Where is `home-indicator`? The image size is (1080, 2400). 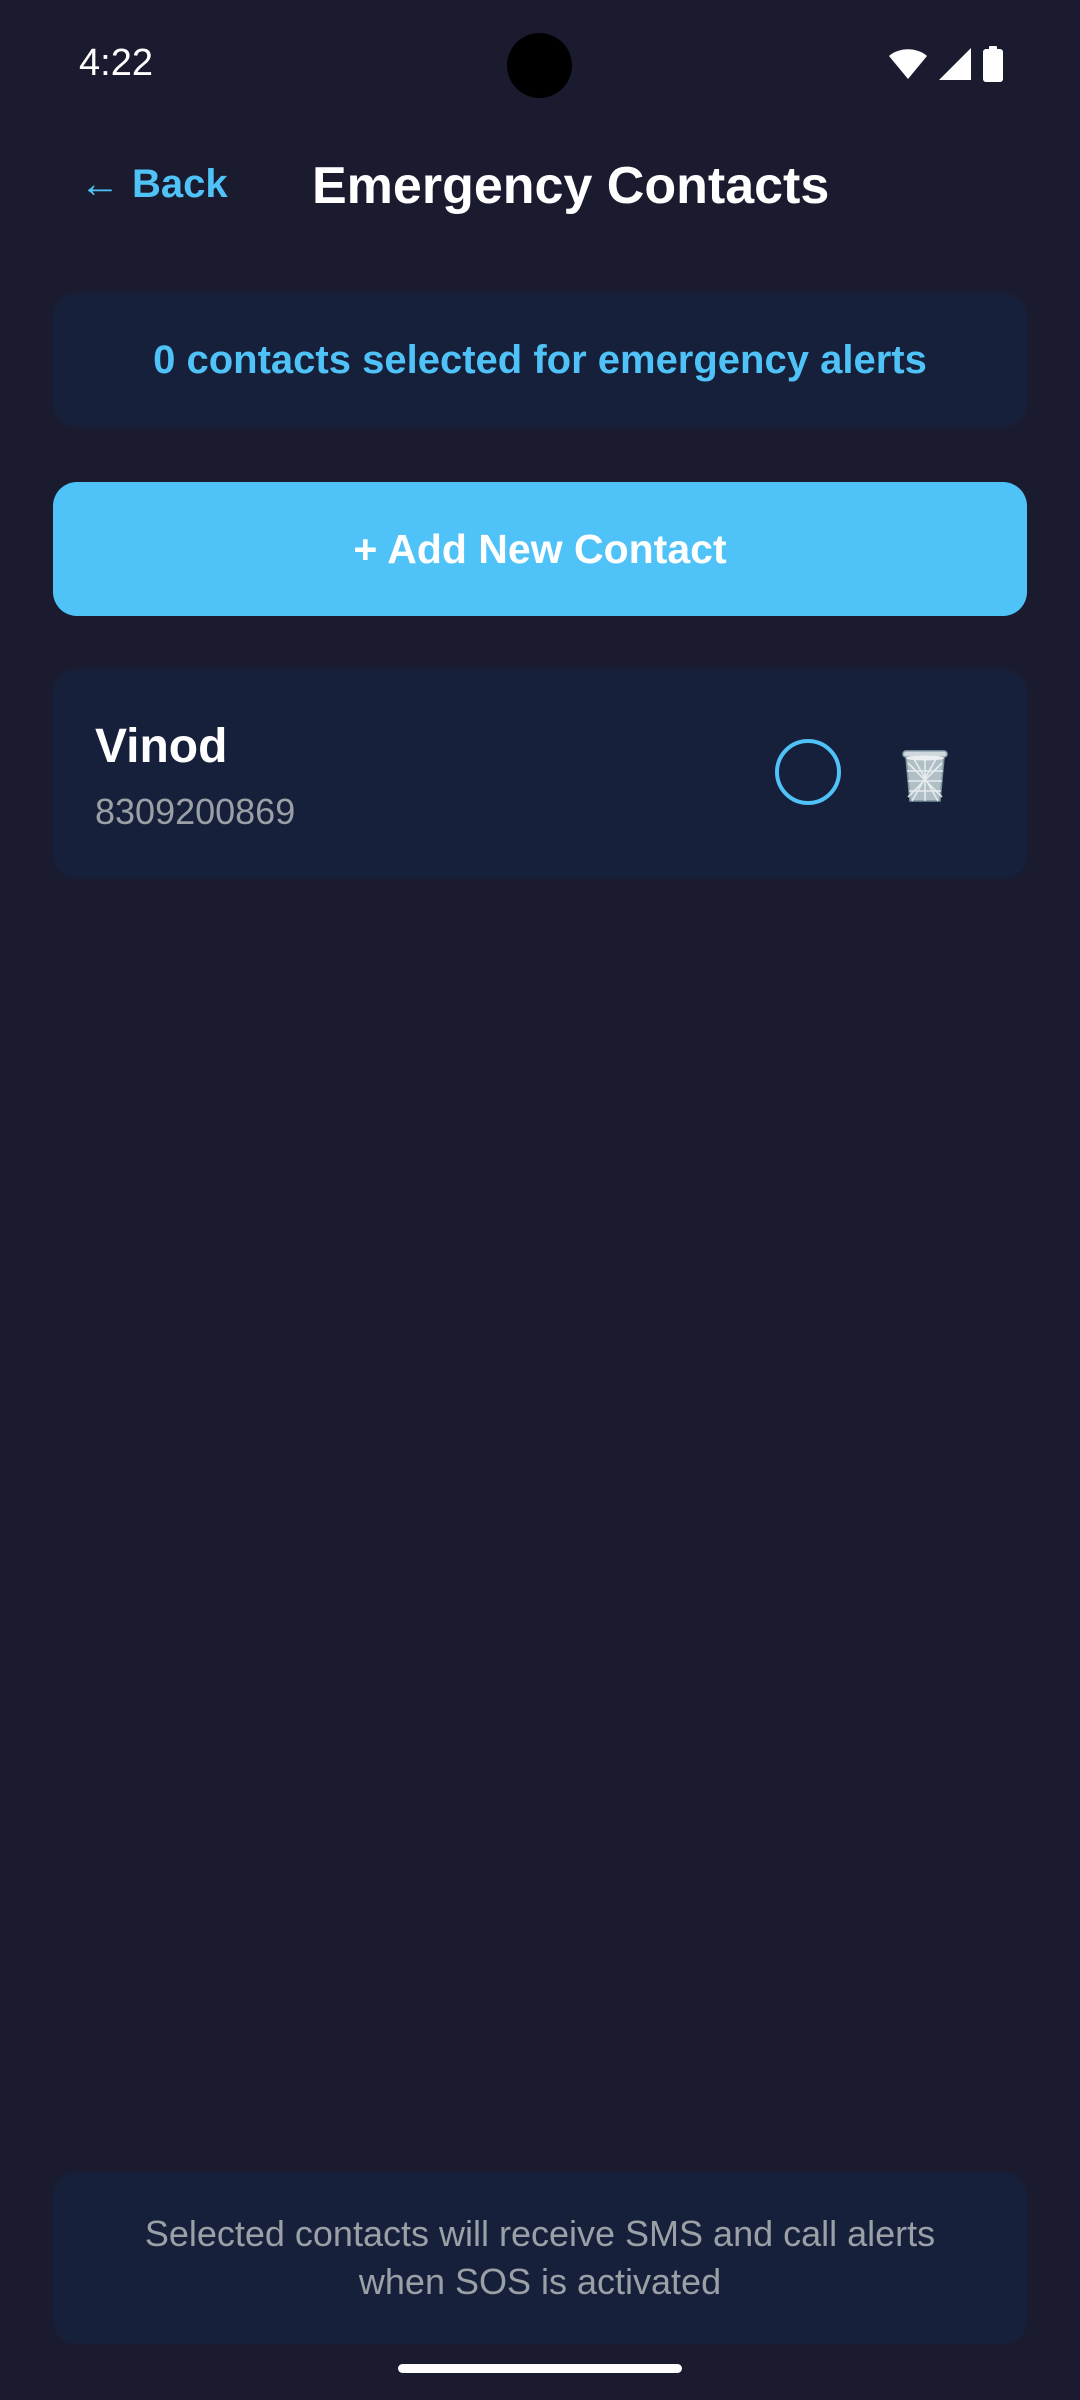 home-indicator is located at coordinates (540, 2368).